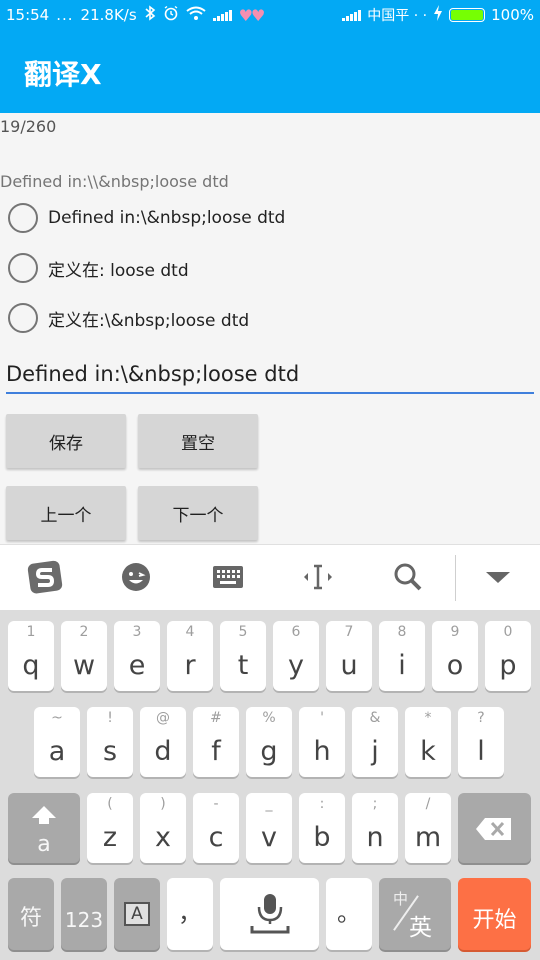  Describe the element at coordinates (196, 15) in the screenshot. I see `wifi-icon` at that location.